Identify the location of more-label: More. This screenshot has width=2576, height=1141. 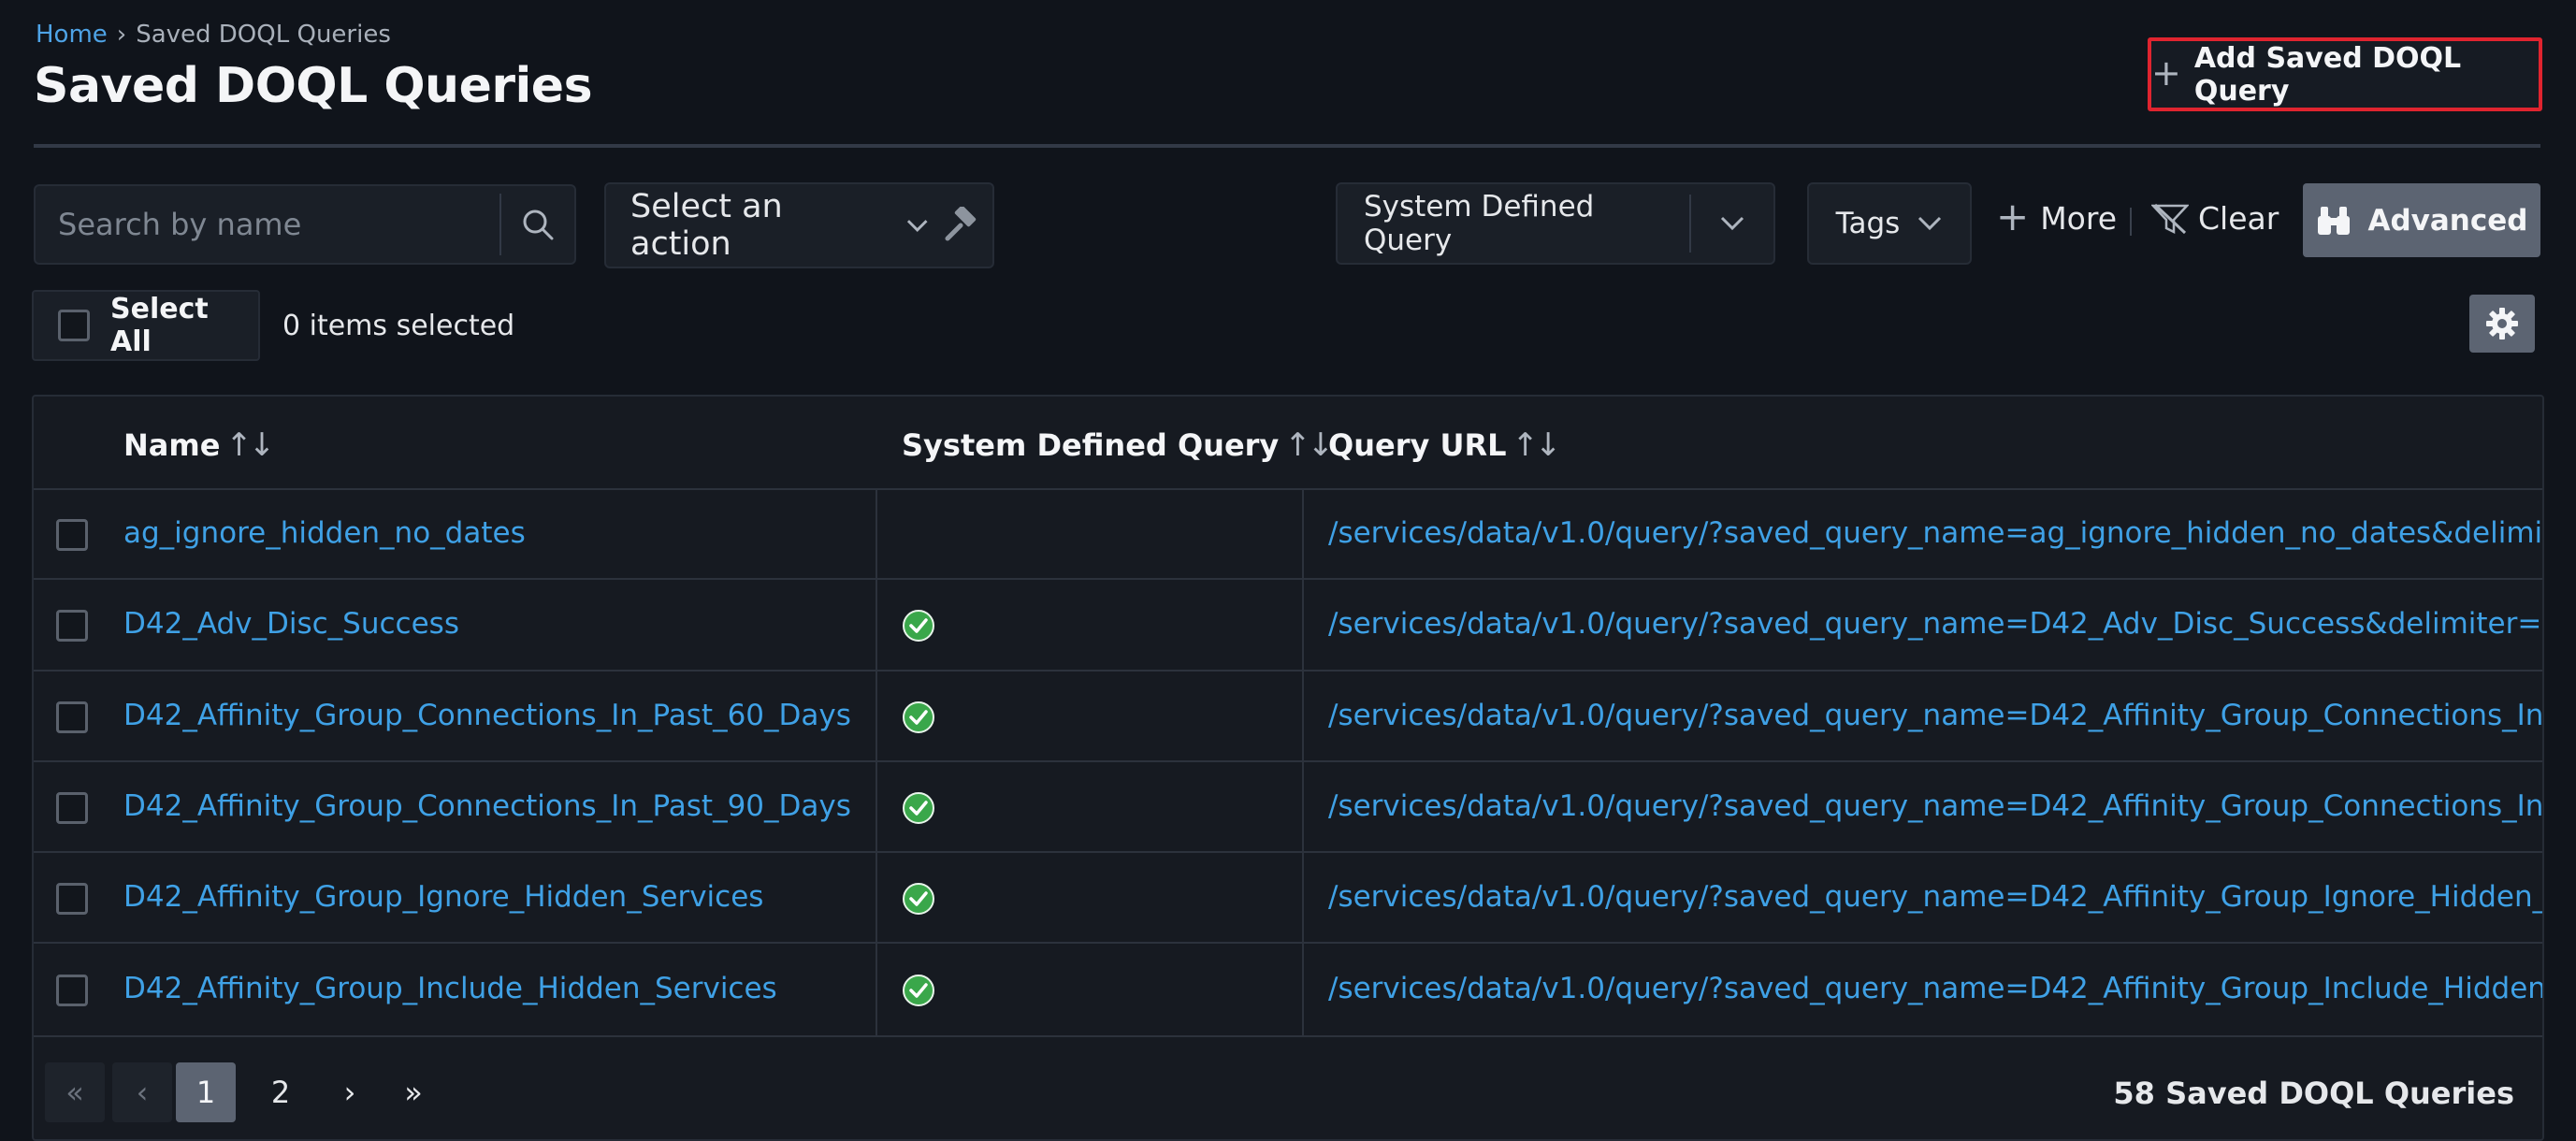
(2079, 218).